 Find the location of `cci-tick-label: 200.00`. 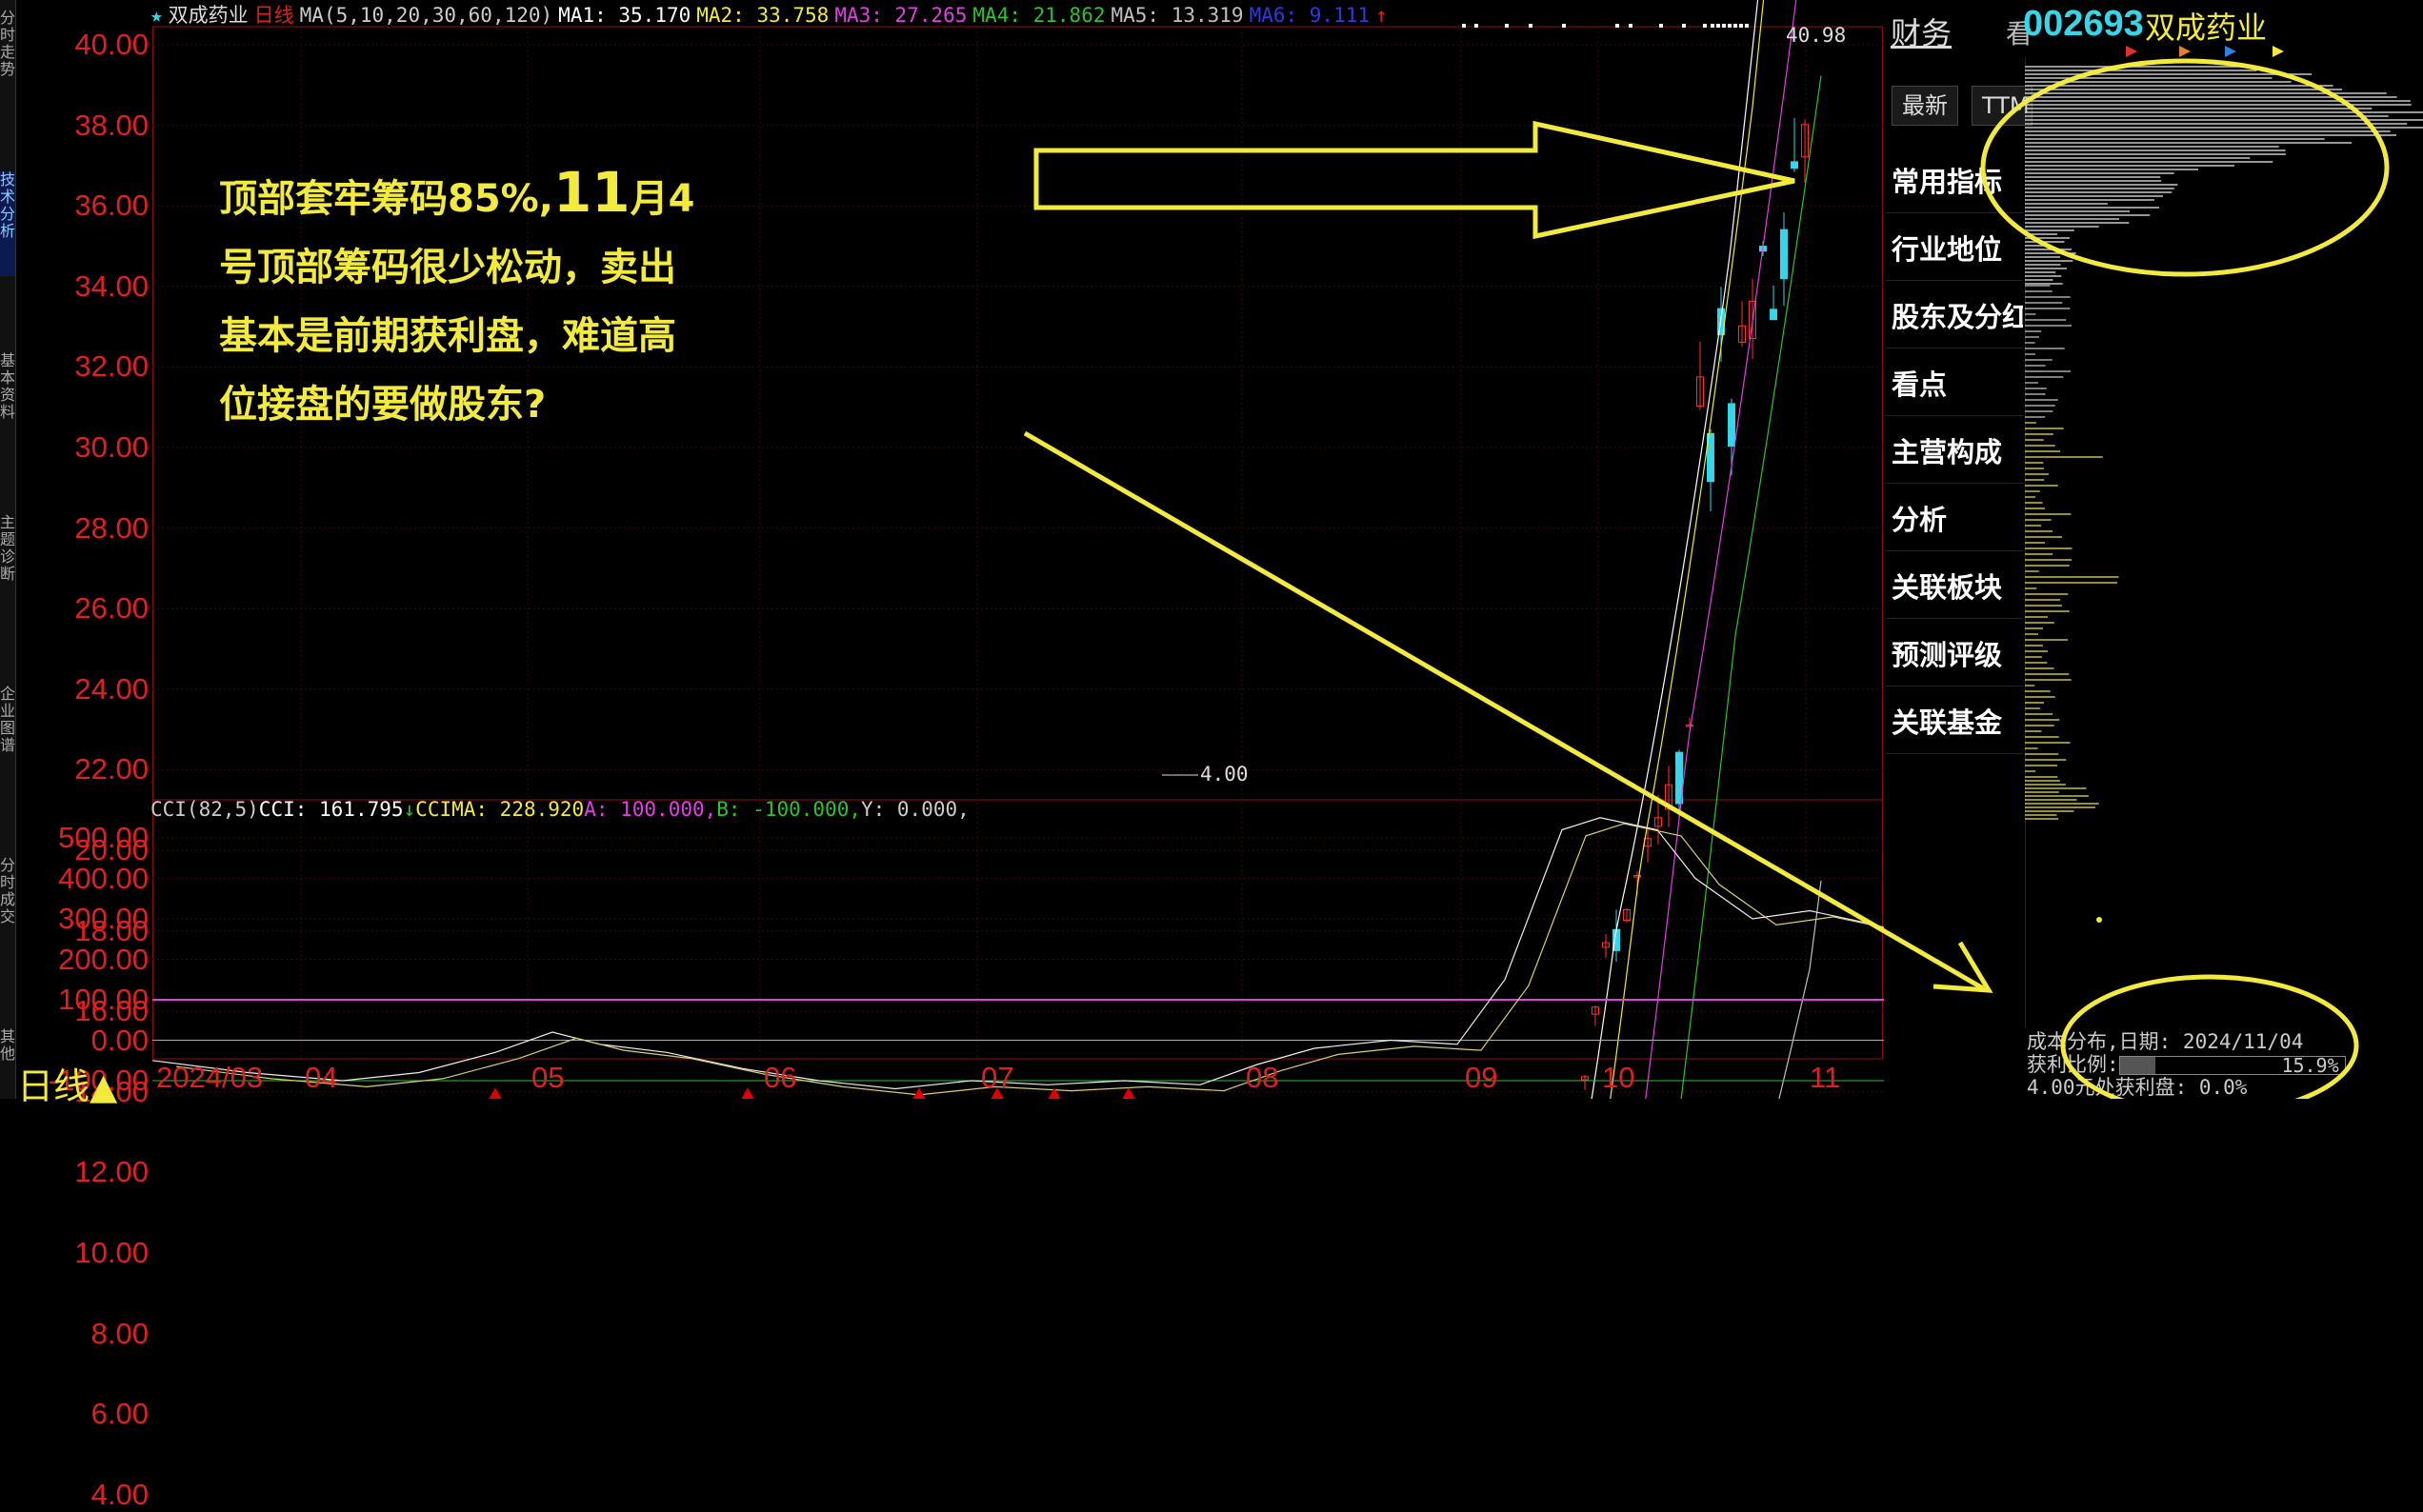

cci-tick-label: 200.00 is located at coordinates (104, 959).